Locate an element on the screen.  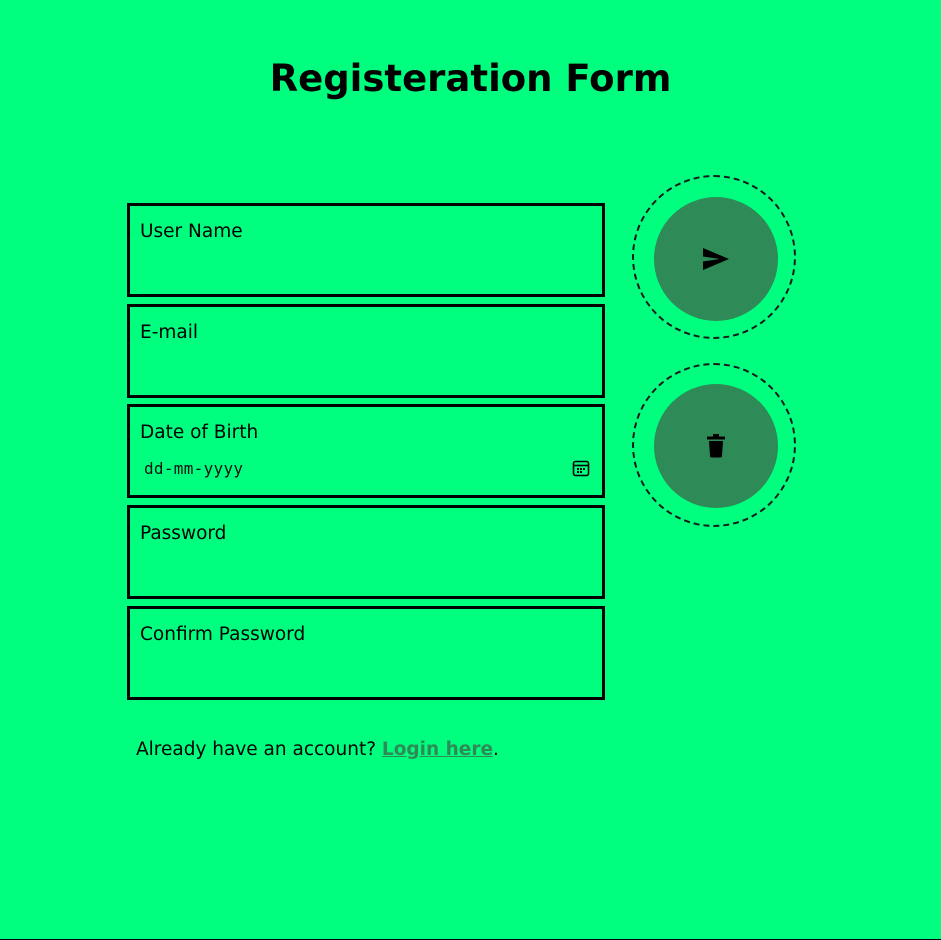
email-field-box: E-mail is located at coordinates (366, 351).